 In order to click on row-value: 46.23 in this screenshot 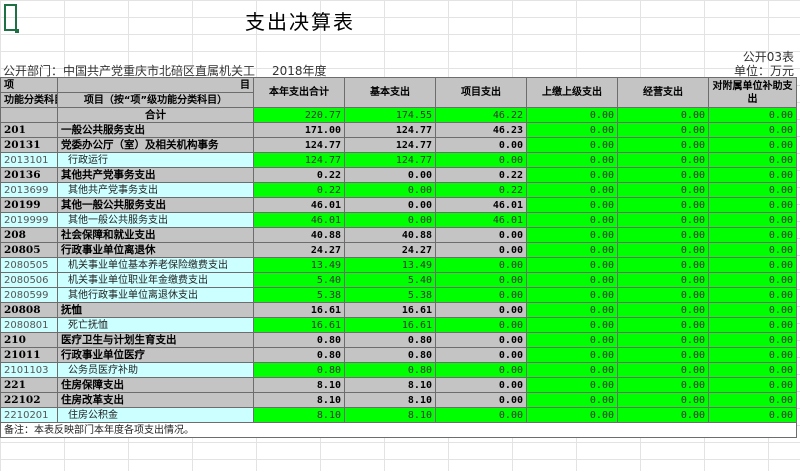, I will do `click(481, 130)`.